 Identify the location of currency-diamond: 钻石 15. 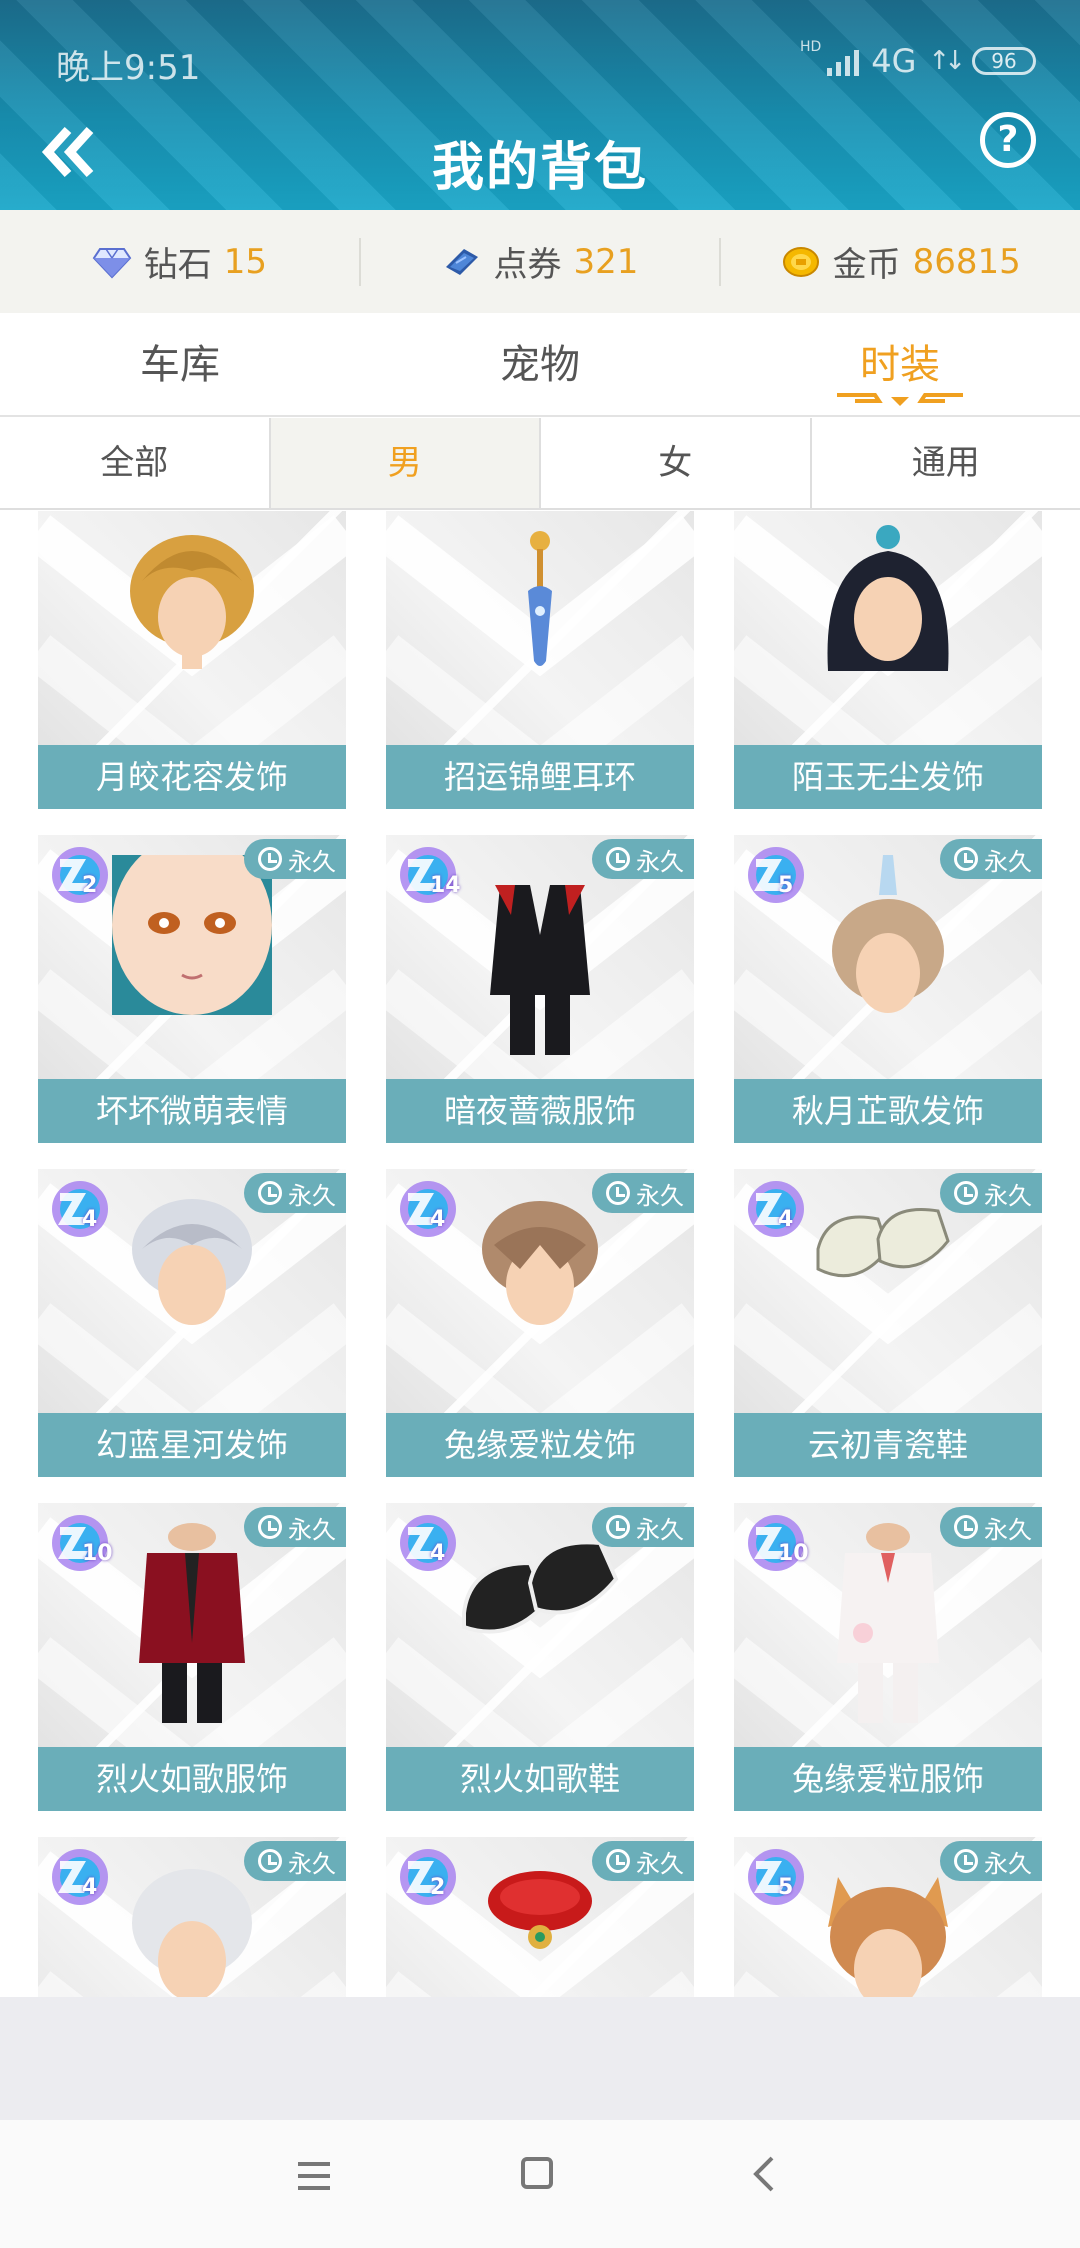
(179, 262).